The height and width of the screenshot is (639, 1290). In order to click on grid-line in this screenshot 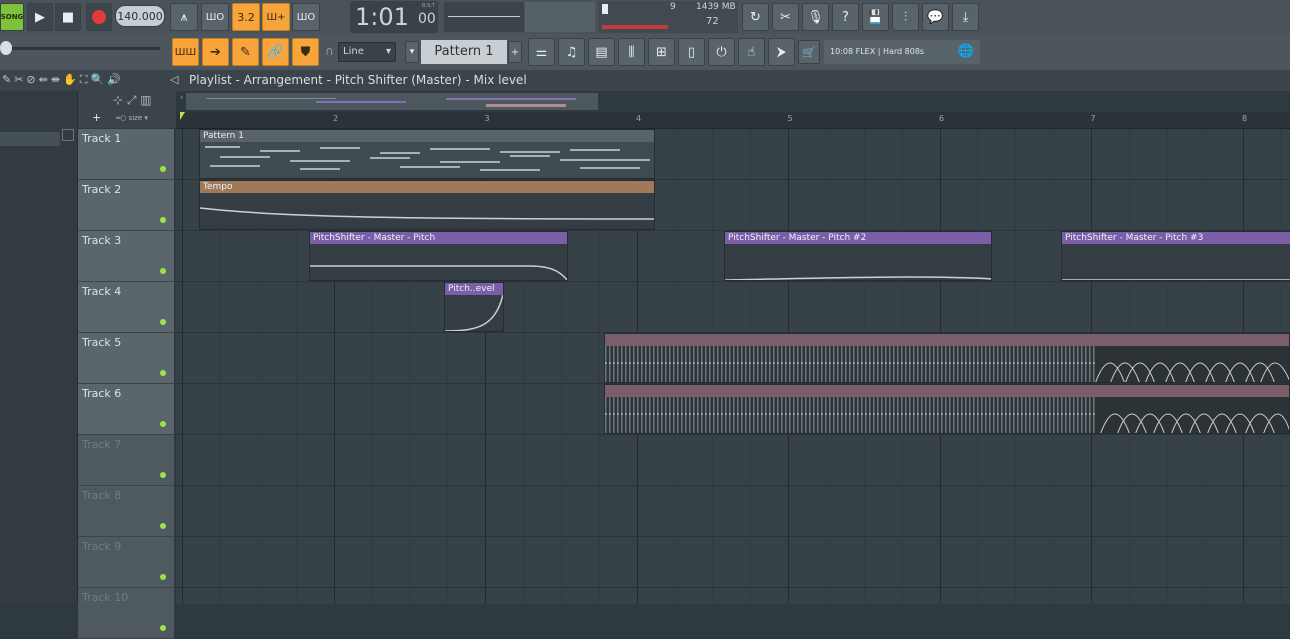, I will do `click(182, 366)`.